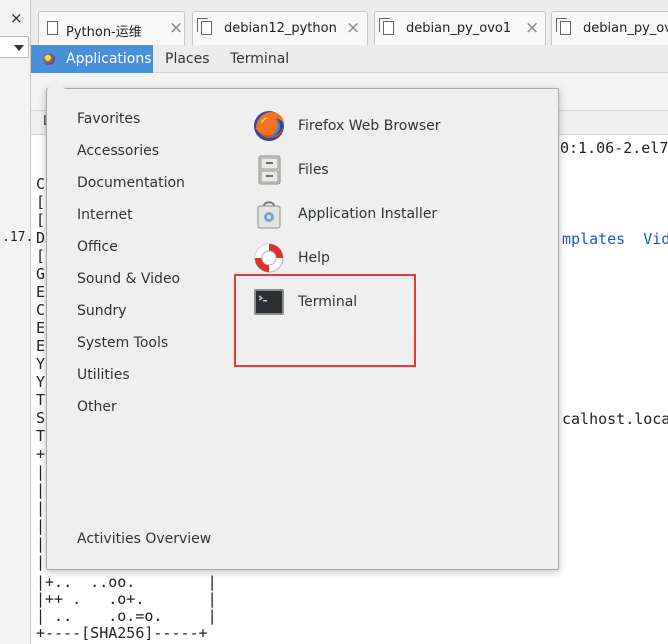 The image size is (668, 644). Describe the element at coordinates (122, 343) in the screenshot. I see `category-system-tools: System Tools` at that location.